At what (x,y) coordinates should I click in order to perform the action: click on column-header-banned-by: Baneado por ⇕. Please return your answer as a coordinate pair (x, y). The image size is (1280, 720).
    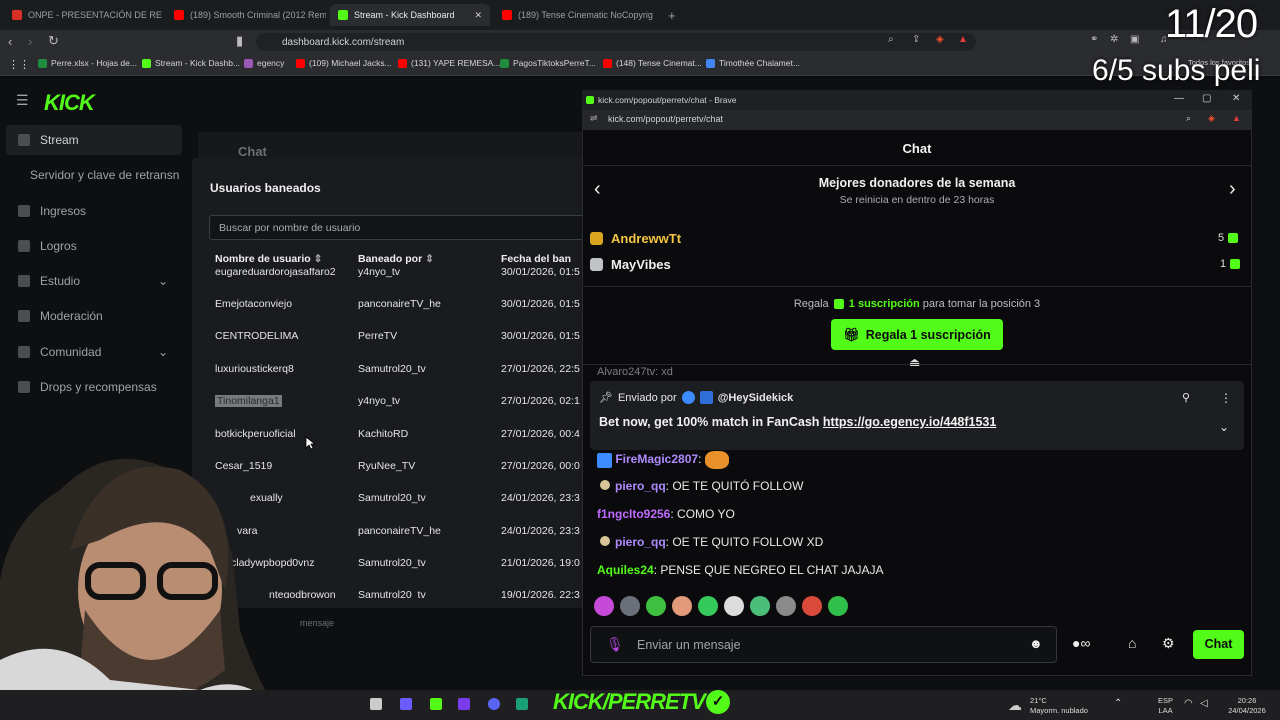
    Looking at the image, I should click on (396, 259).